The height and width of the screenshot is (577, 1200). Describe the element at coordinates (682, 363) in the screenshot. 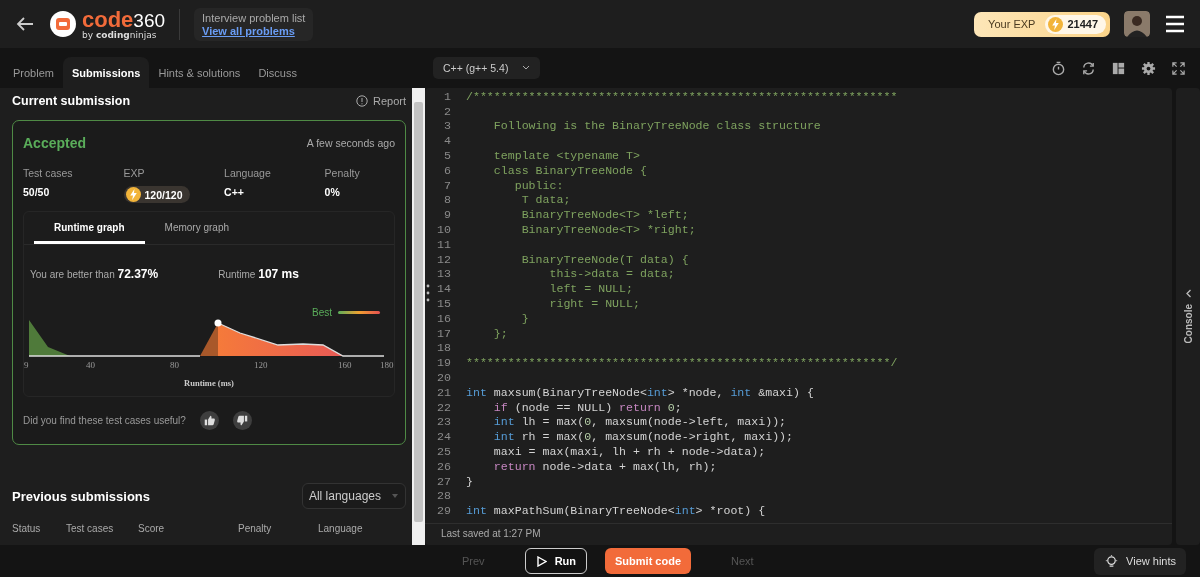

I see `code-line: *************************************************************/` at that location.